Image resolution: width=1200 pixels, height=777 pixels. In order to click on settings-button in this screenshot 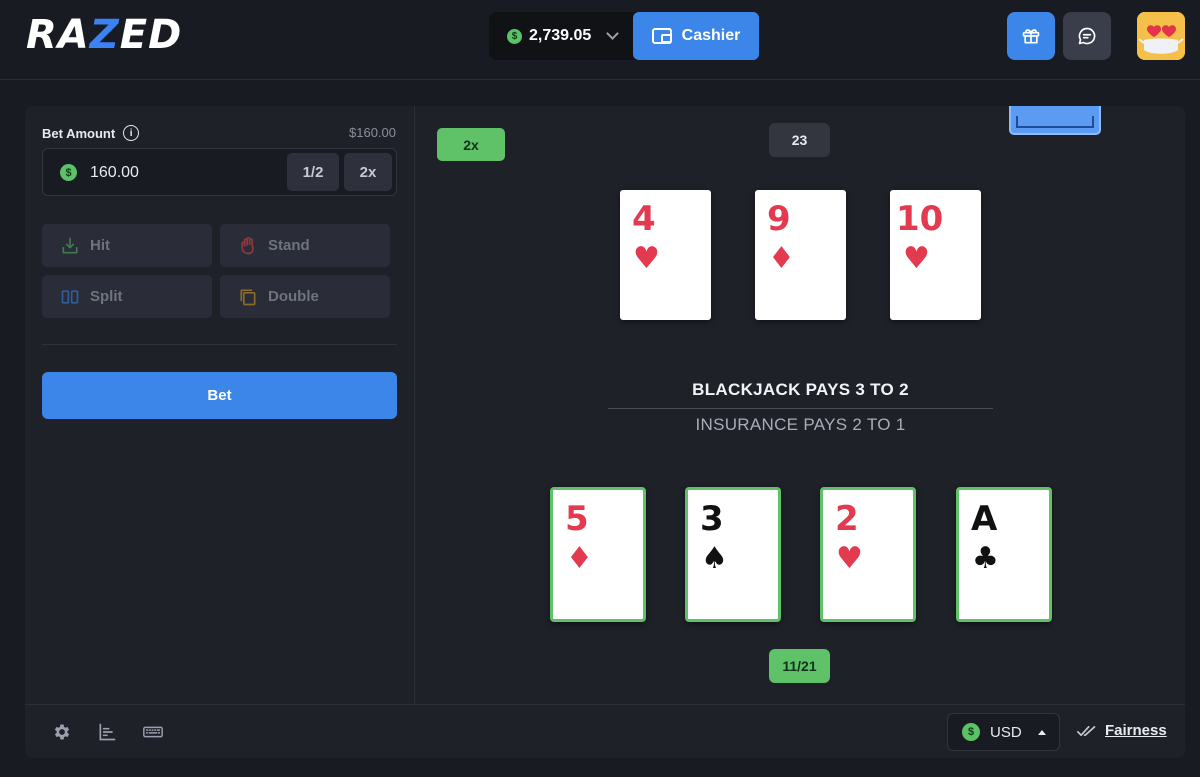, I will do `click(62, 732)`.